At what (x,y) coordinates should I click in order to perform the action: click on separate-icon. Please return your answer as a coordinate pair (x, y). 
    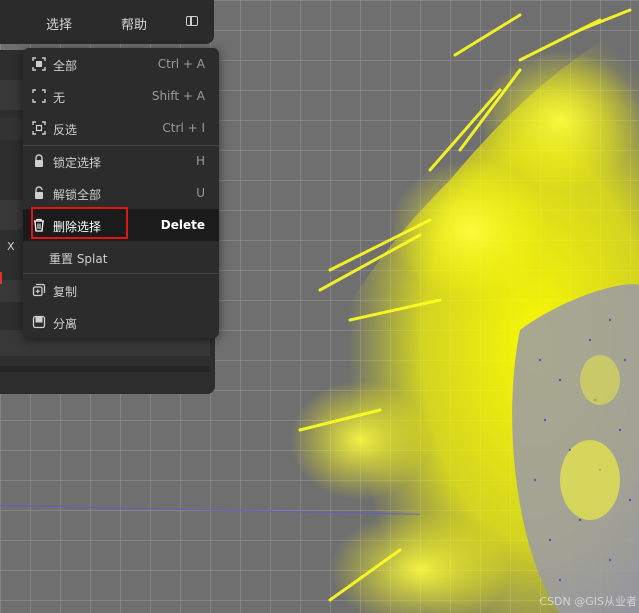
    Looking at the image, I should click on (39, 322).